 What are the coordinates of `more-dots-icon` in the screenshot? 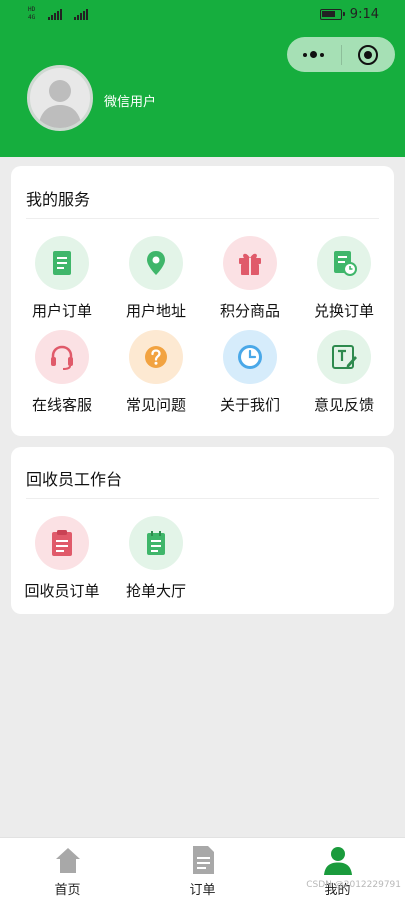 It's located at (314, 54).